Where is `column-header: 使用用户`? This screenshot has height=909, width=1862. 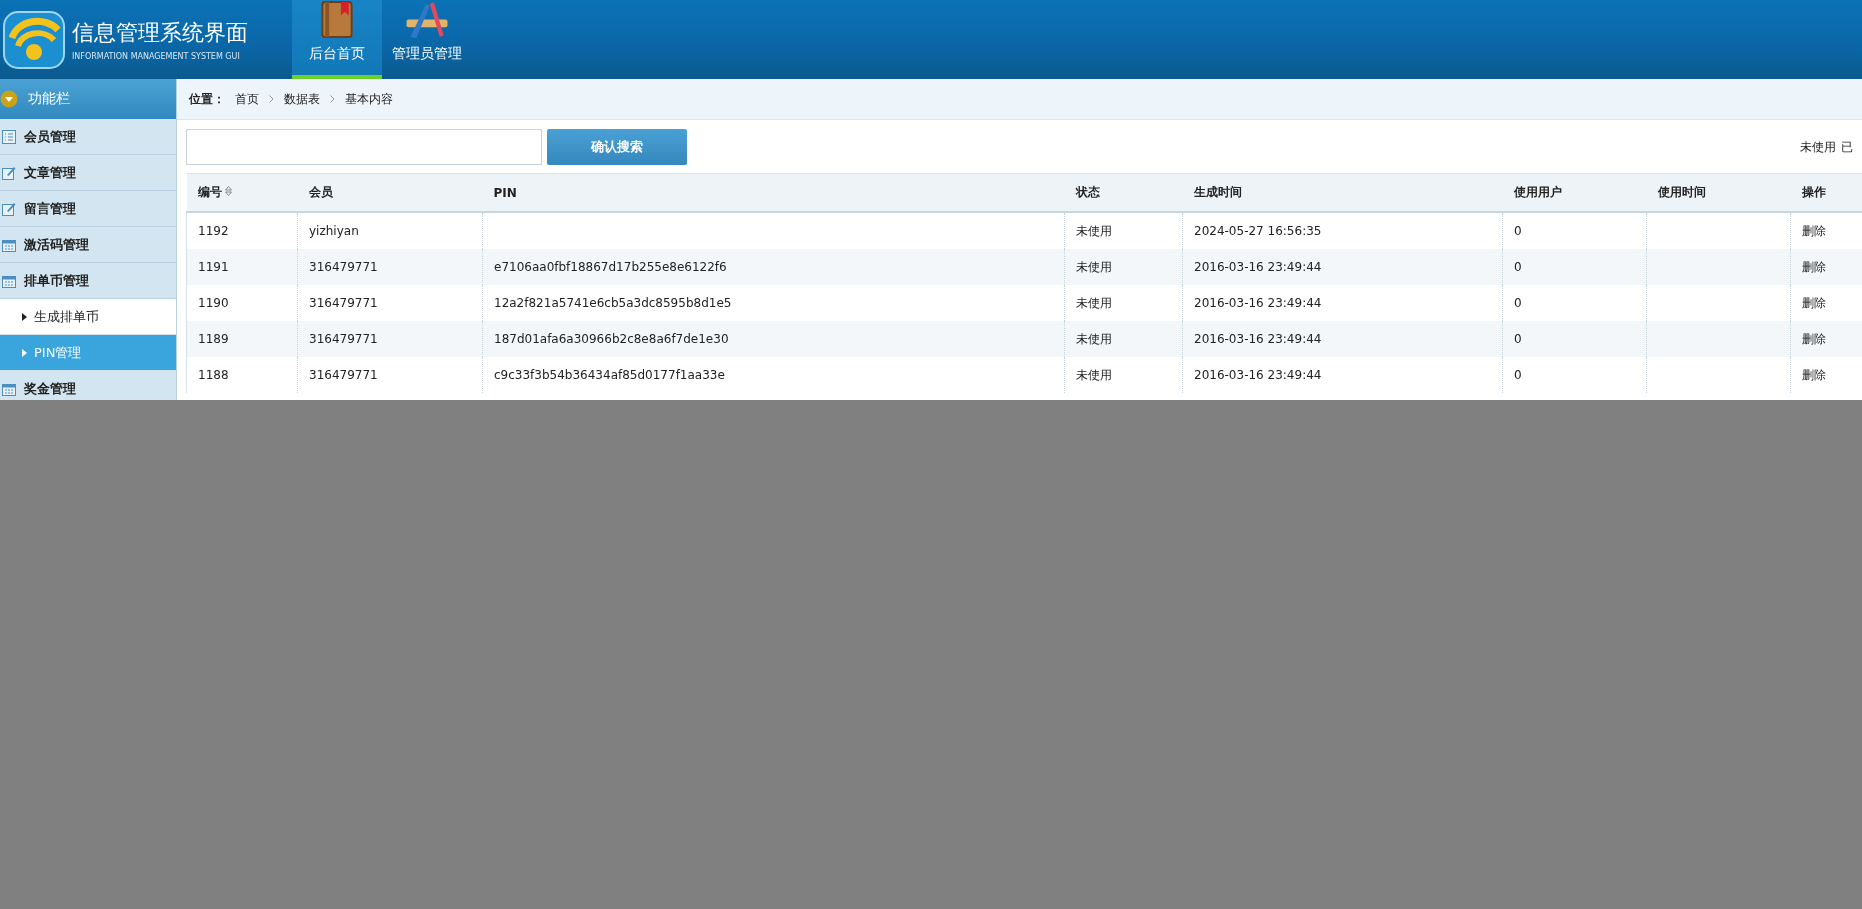
column-header: 使用用户 is located at coordinates (1574, 192).